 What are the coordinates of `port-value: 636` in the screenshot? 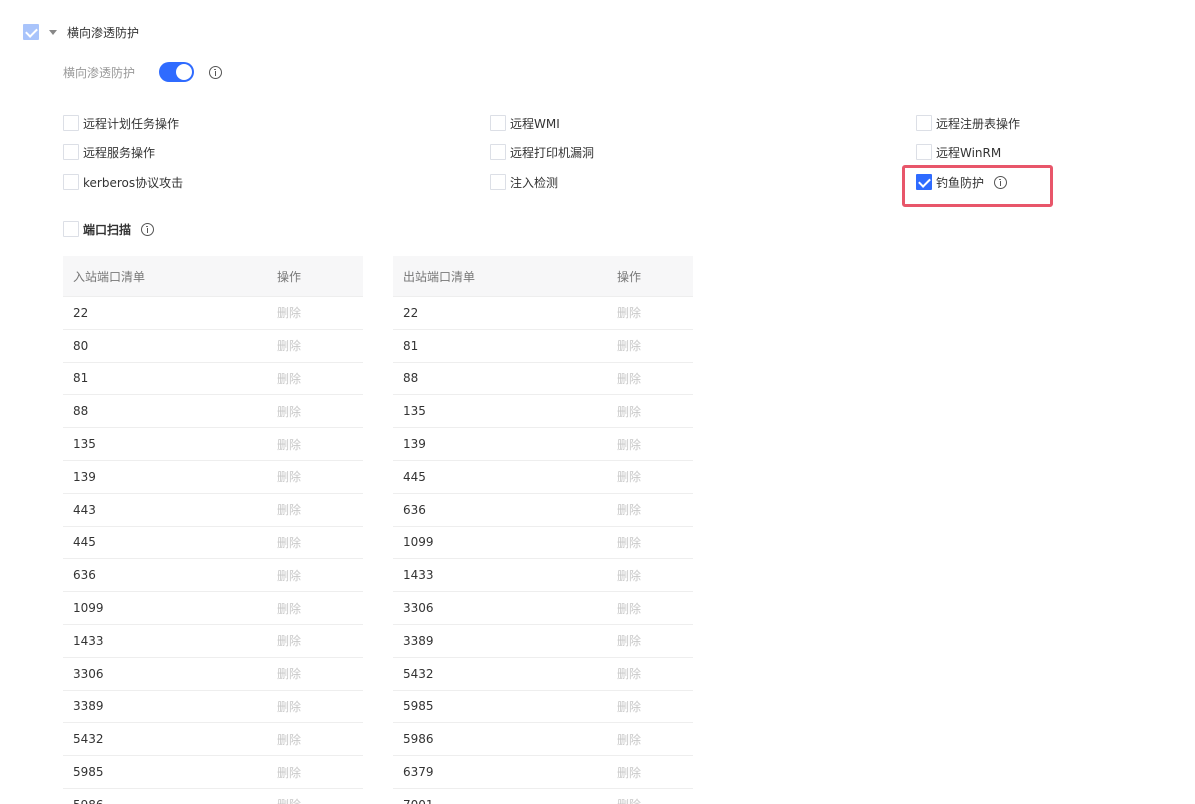 It's located at (84, 575).